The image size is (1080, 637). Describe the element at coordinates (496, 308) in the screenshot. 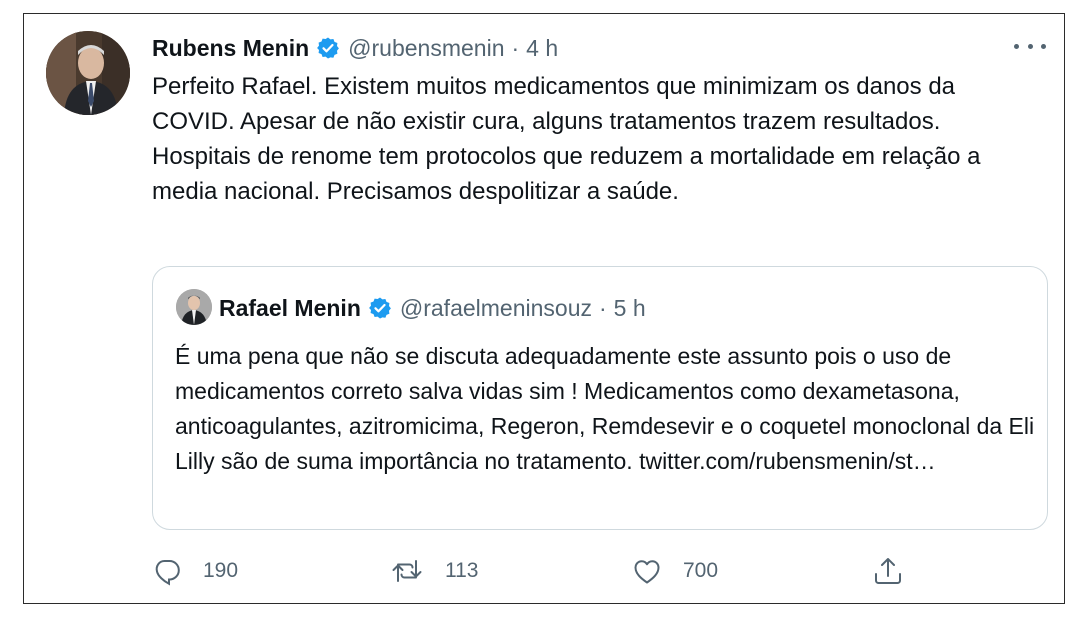

I see `quoted-author-handle: @rafaelmeninsouz` at that location.